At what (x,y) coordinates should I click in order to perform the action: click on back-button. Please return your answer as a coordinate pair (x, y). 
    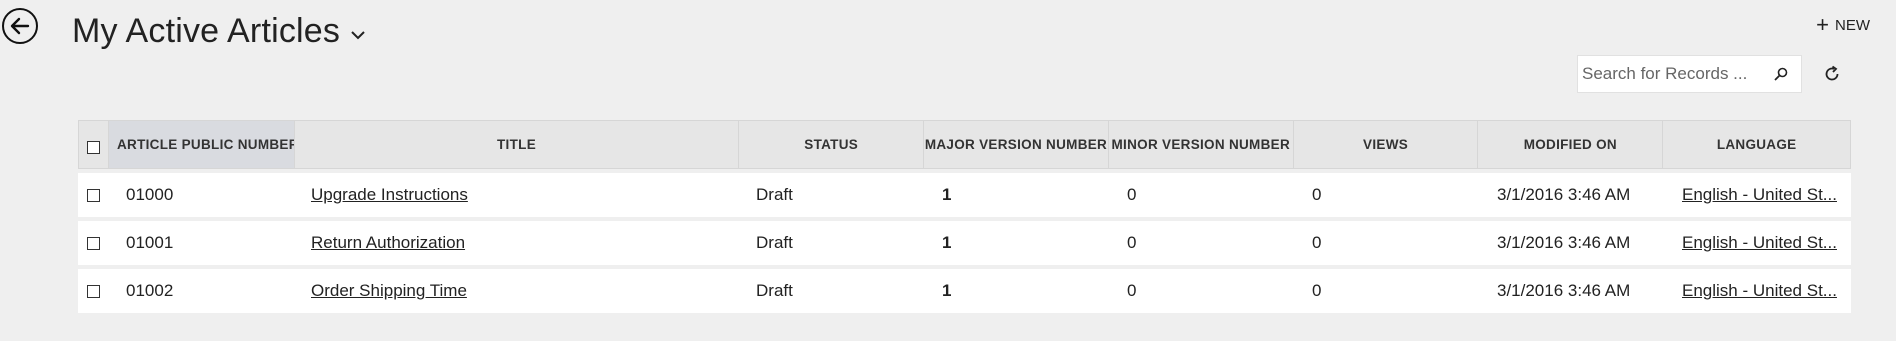
    Looking at the image, I should click on (20, 26).